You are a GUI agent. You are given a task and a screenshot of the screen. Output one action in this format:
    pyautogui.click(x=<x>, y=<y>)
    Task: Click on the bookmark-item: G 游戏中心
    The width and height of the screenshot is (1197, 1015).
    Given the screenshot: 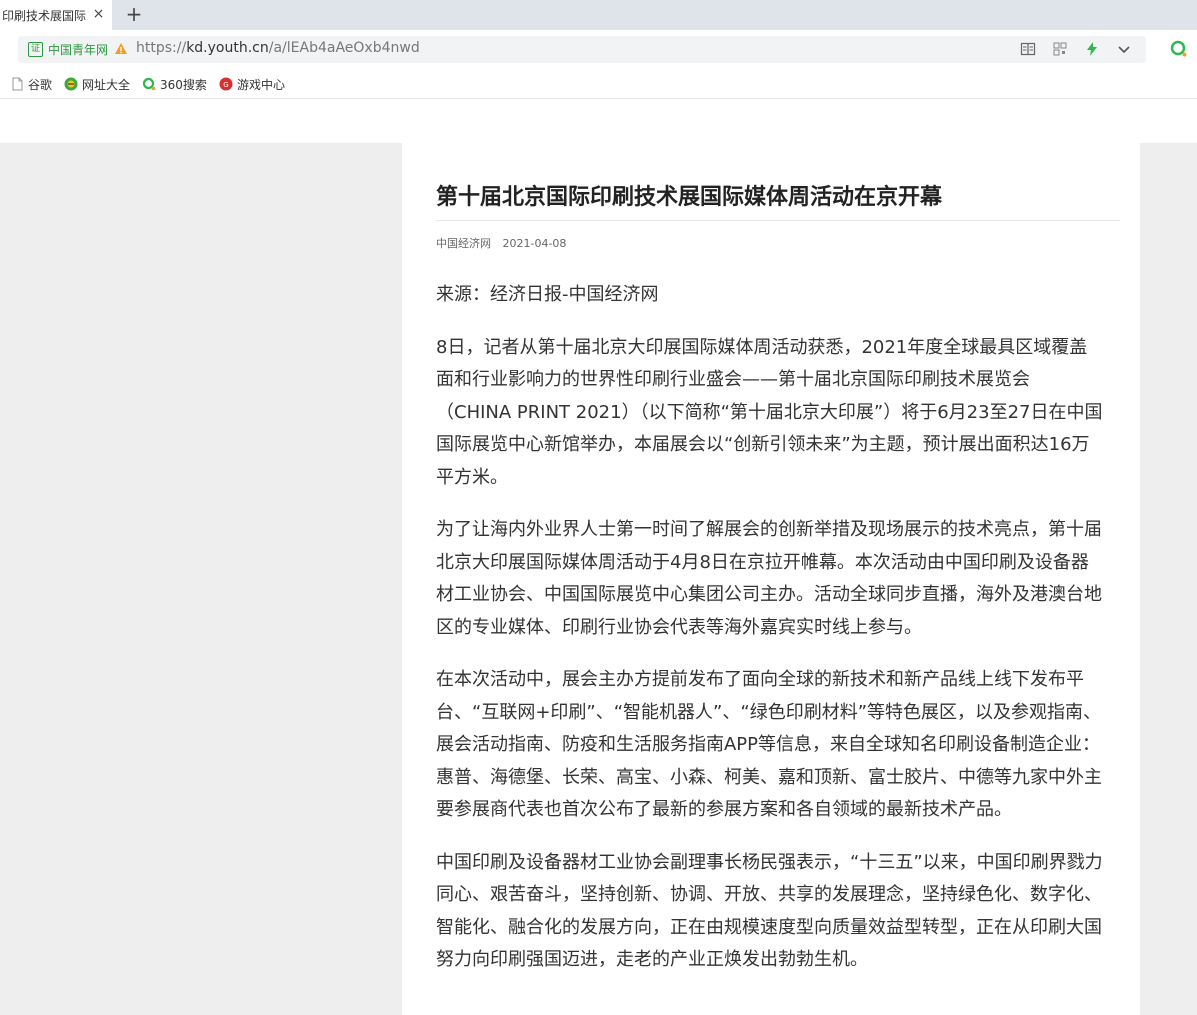 What is the action you would take?
    pyautogui.click(x=252, y=84)
    